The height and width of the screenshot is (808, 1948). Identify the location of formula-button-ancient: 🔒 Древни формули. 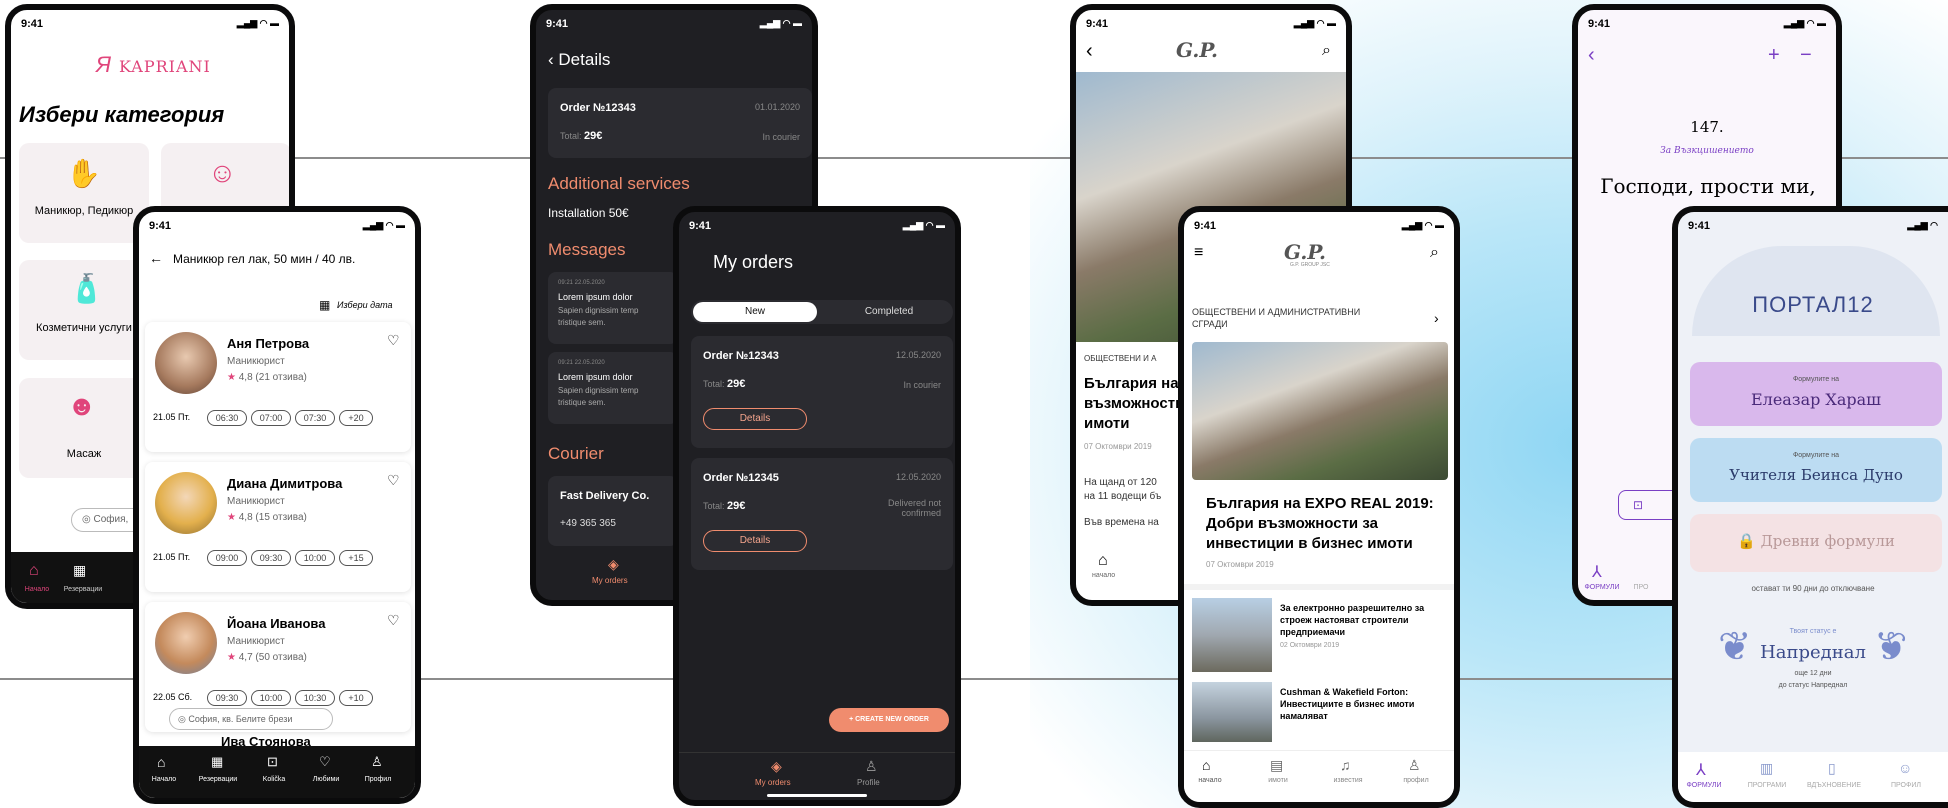
(1816, 543).